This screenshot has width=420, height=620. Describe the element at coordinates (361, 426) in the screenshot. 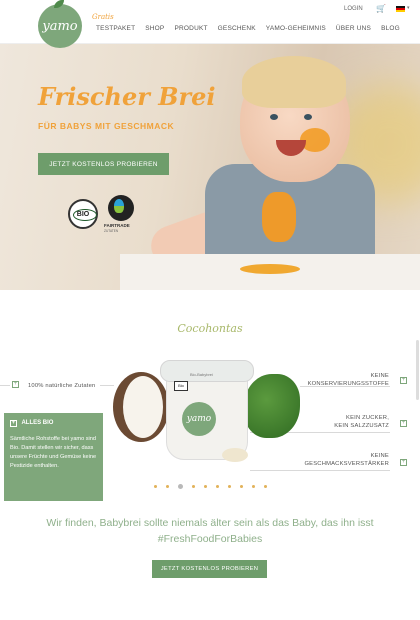

I see `feature-line2: KEIN SALZZUSATZ` at that location.